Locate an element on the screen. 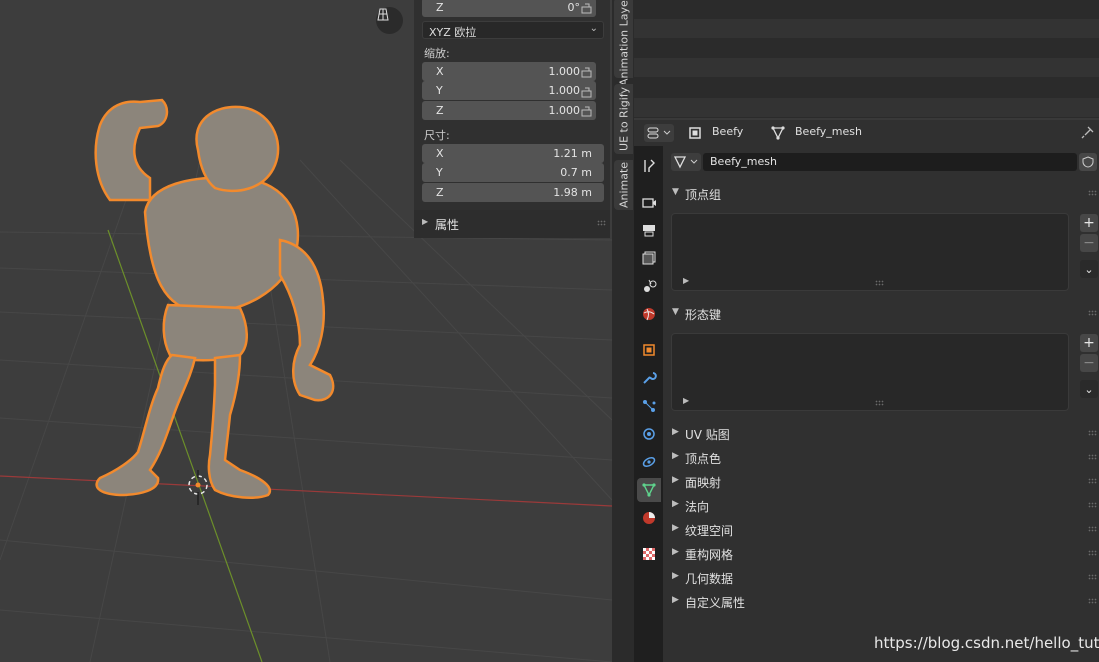 The image size is (1099, 662). view-layer-tab is located at coordinates (649, 258).